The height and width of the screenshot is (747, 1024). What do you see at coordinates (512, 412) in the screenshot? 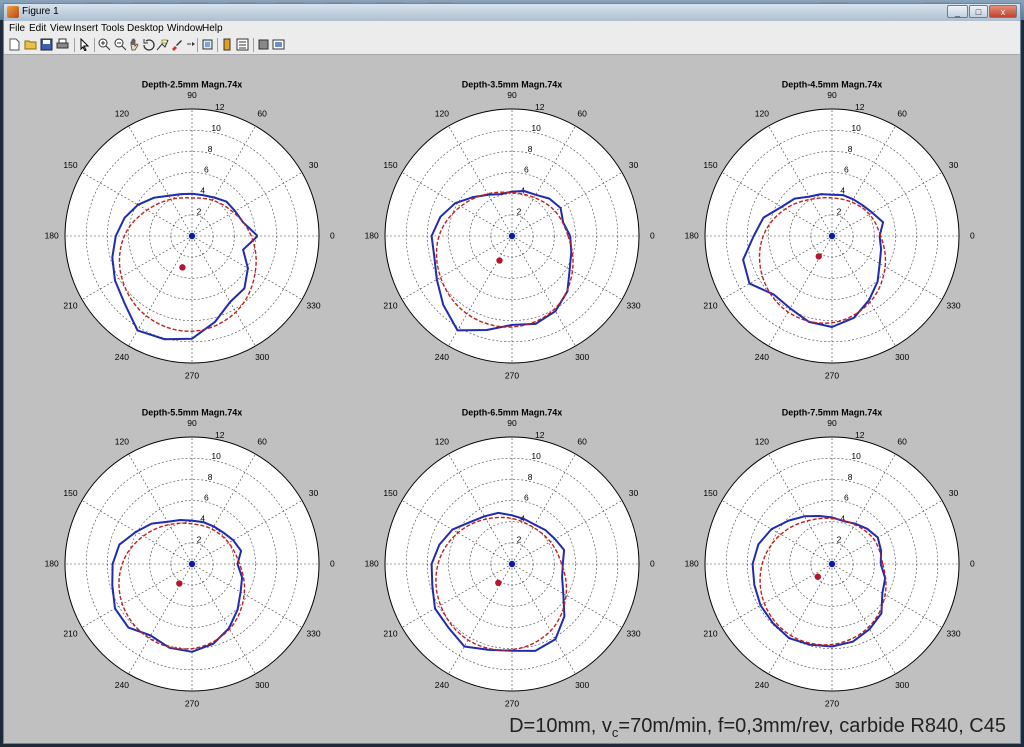
I see `subplot-title: Depth-6.5mm Magn.74x` at bounding box center [512, 412].